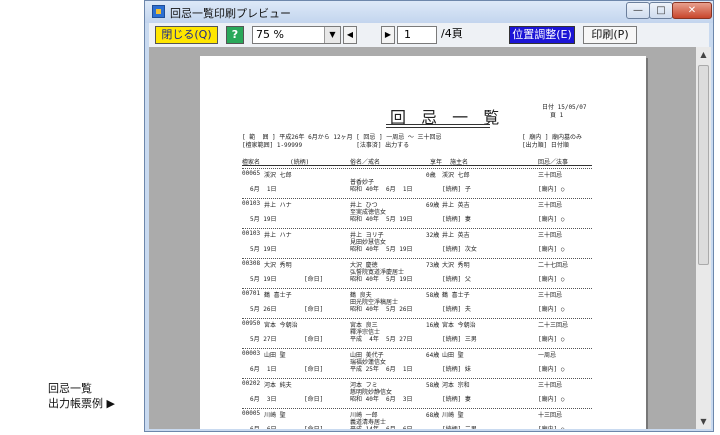 The width and height of the screenshot is (720, 435). I want to click on row-sesyu: 山田 聖, so click(453, 355).